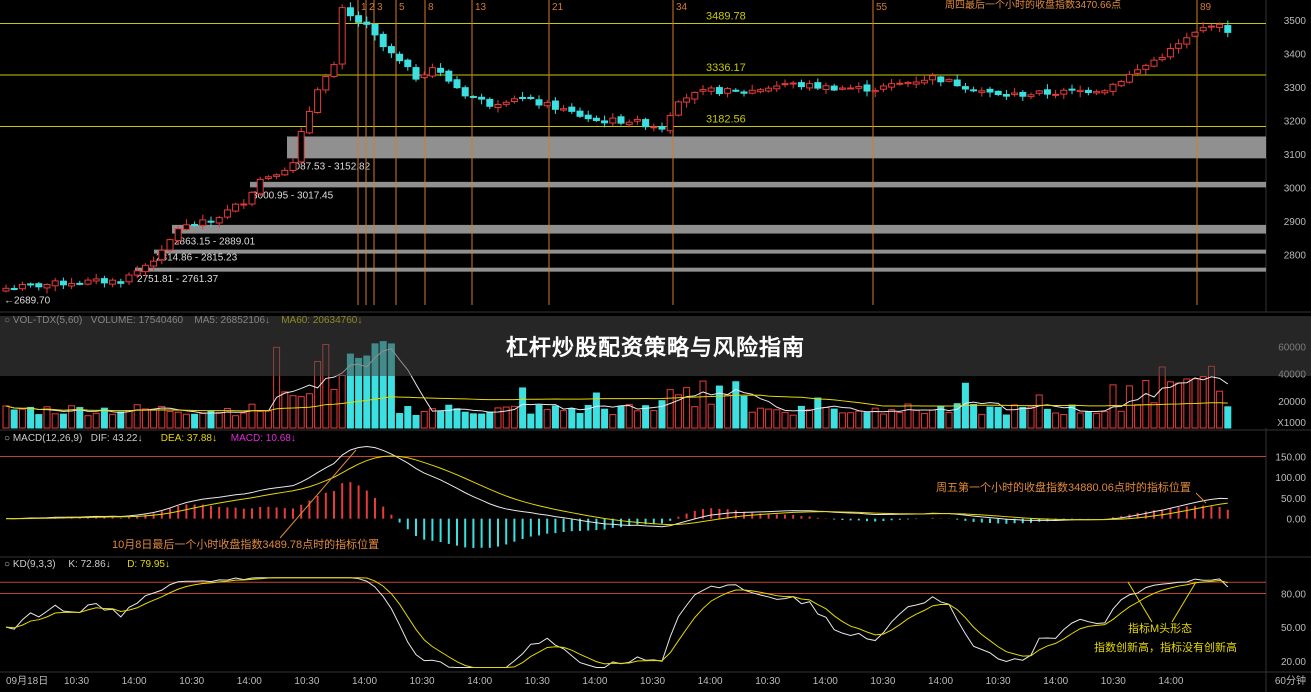 The width and height of the screenshot is (1311, 692). I want to click on article-banner: 杠杆炒股配资策略与风险指南, so click(655, 346).